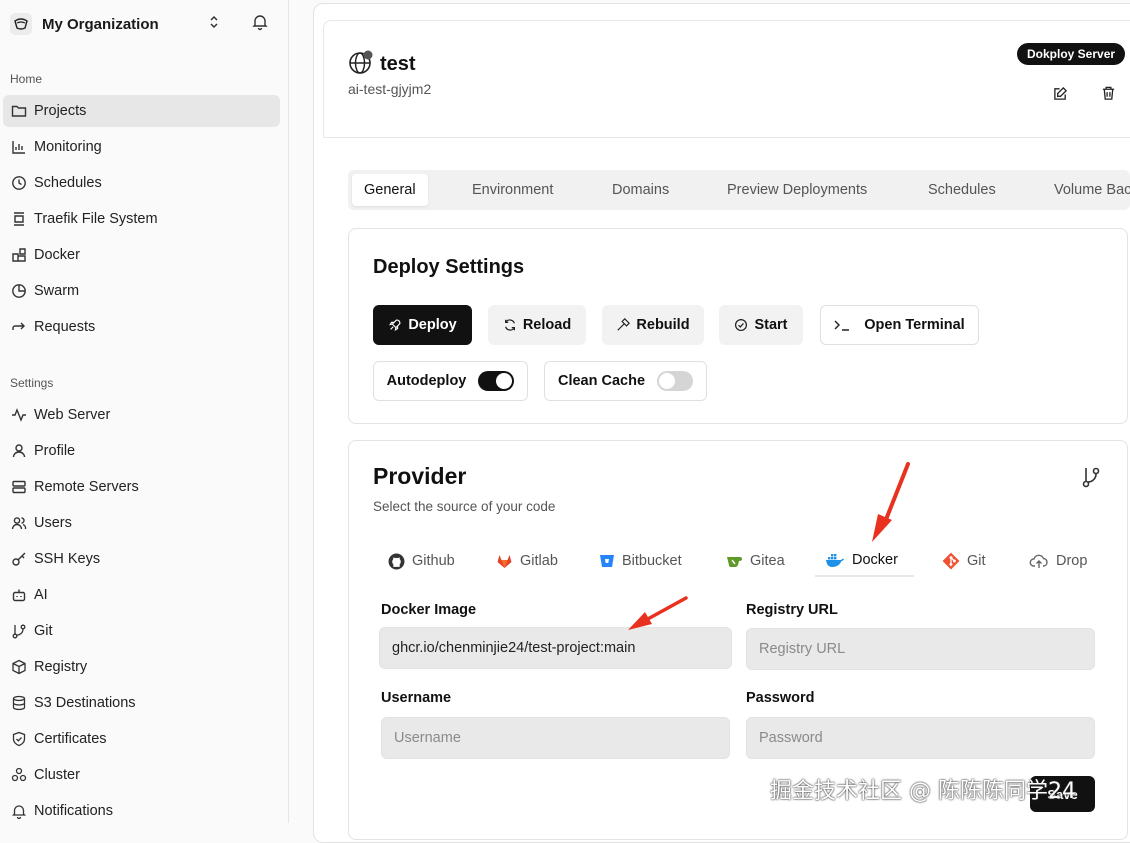 The width and height of the screenshot is (1130, 843). What do you see at coordinates (429, 610) in the screenshot?
I see `docker-image-label: Docker Image` at bounding box center [429, 610].